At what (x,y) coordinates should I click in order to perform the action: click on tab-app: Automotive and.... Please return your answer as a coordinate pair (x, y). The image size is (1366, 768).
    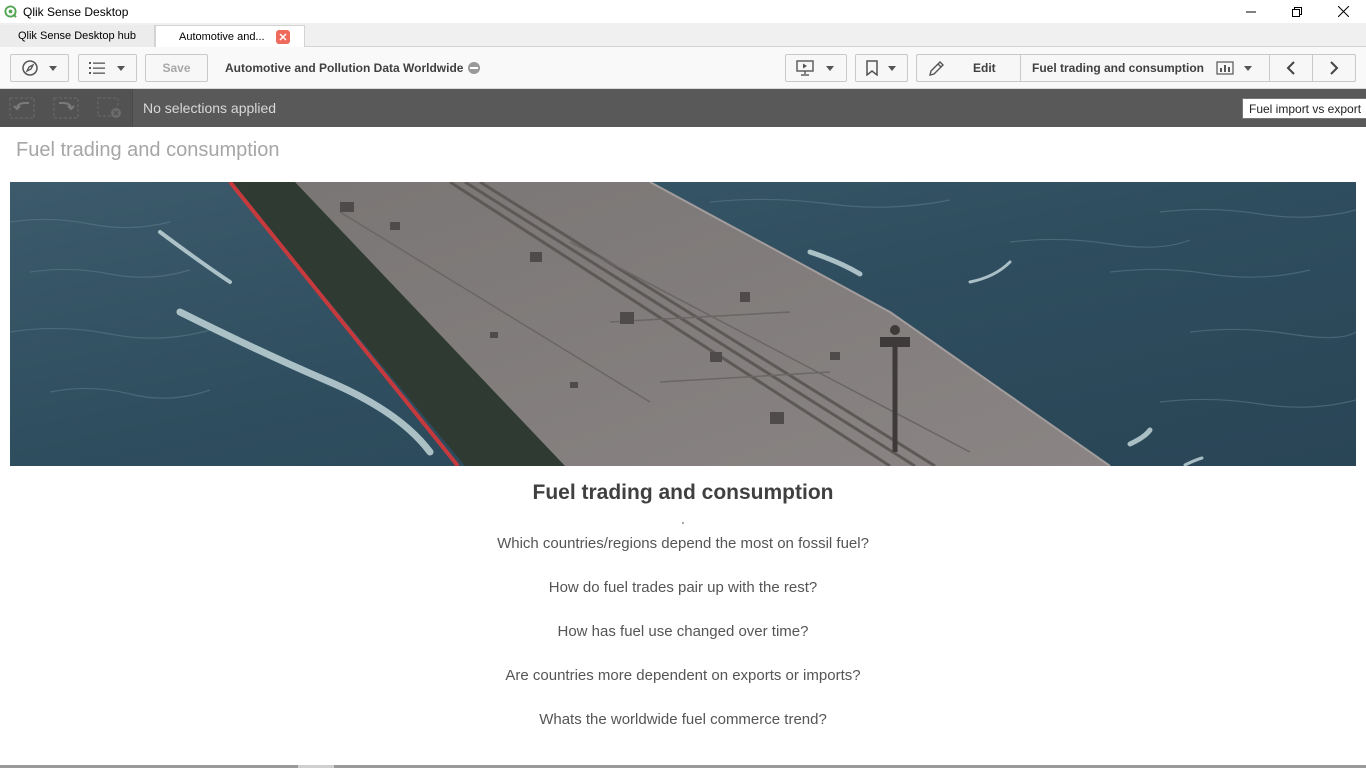
    Looking at the image, I should click on (230, 36).